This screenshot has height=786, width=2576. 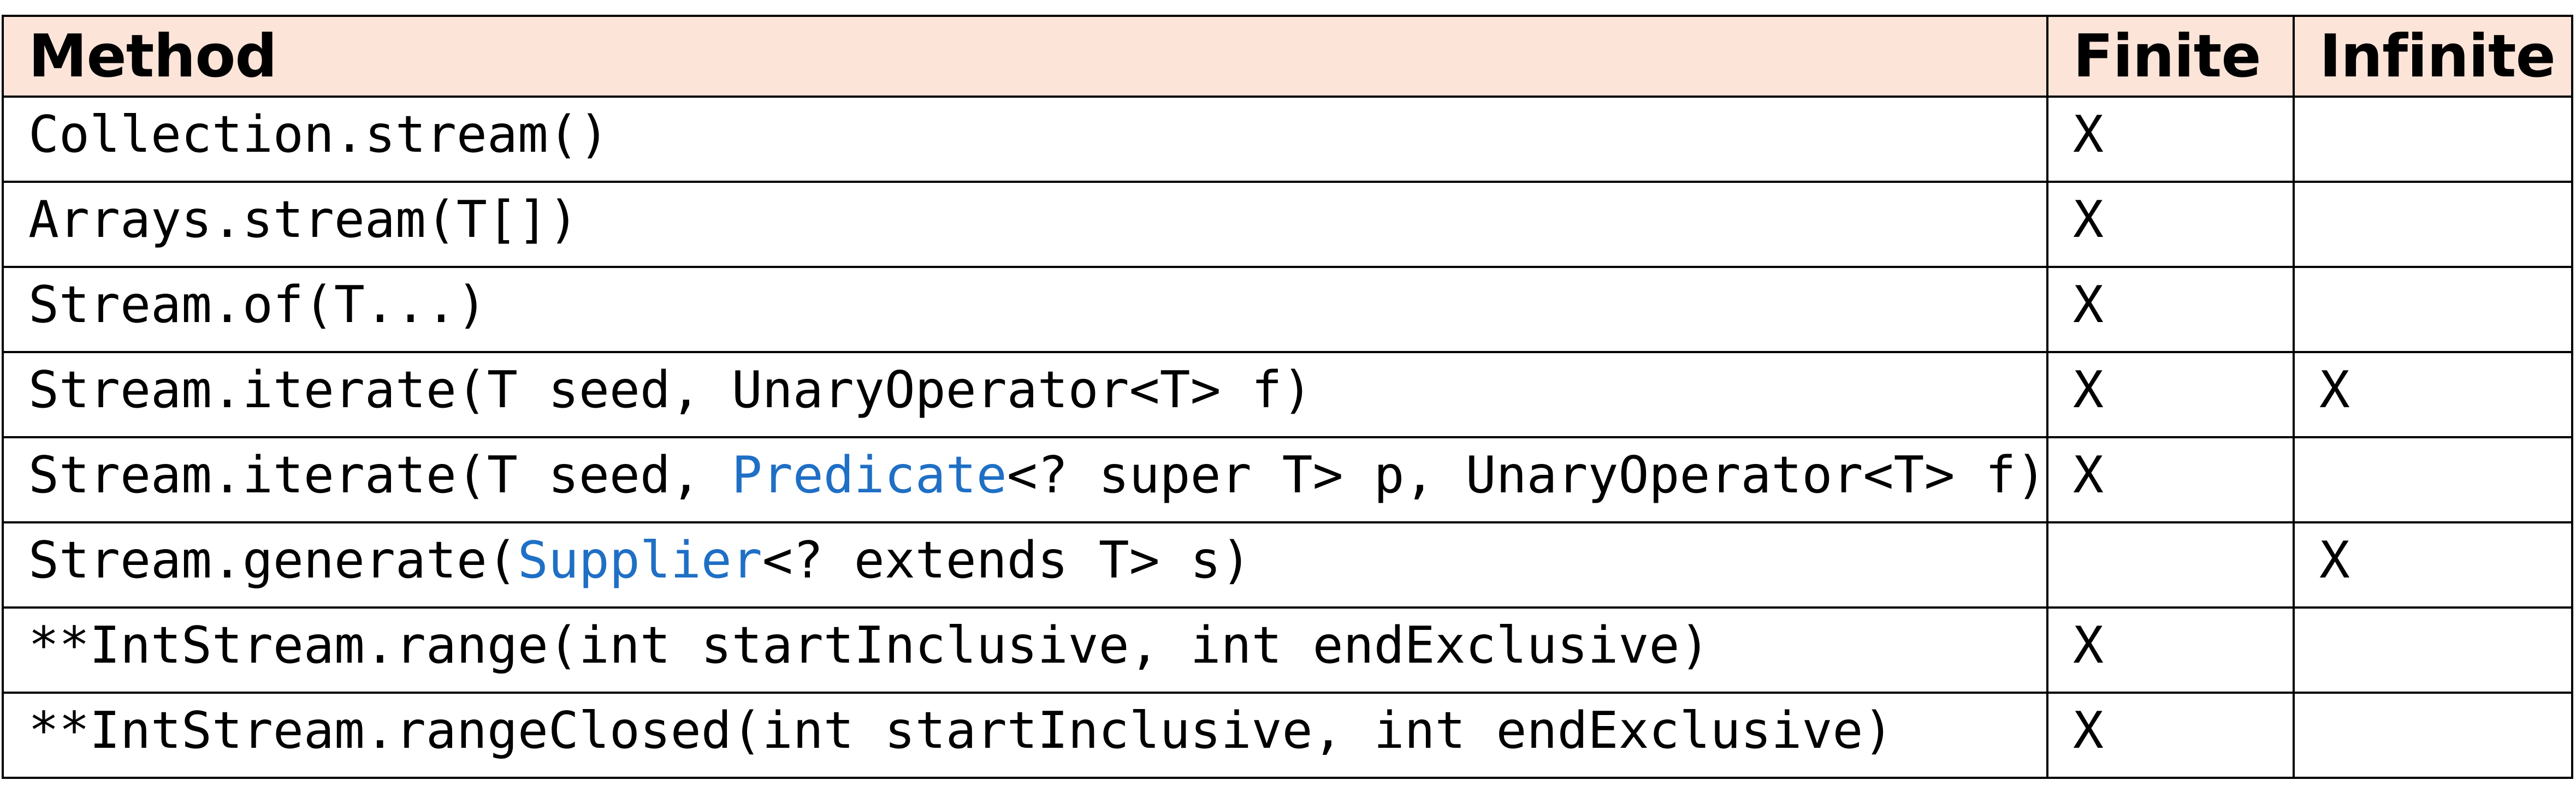 What do you see at coordinates (380, 474) in the screenshot?
I see `method-text: Stream.iterate(T seed,` at bounding box center [380, 474].